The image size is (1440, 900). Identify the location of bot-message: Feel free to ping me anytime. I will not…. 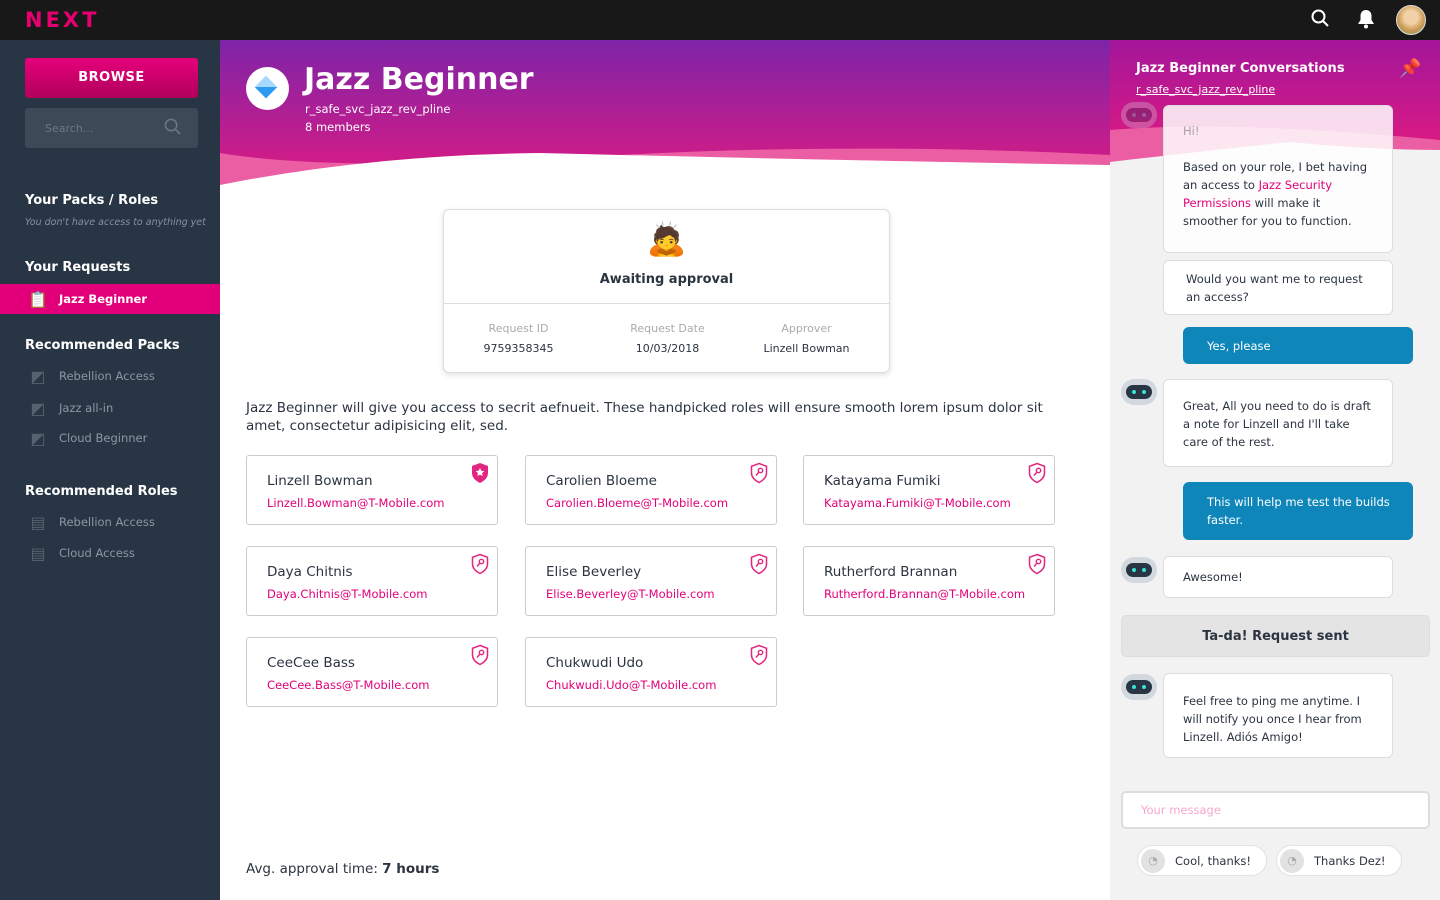
(1278, 715).